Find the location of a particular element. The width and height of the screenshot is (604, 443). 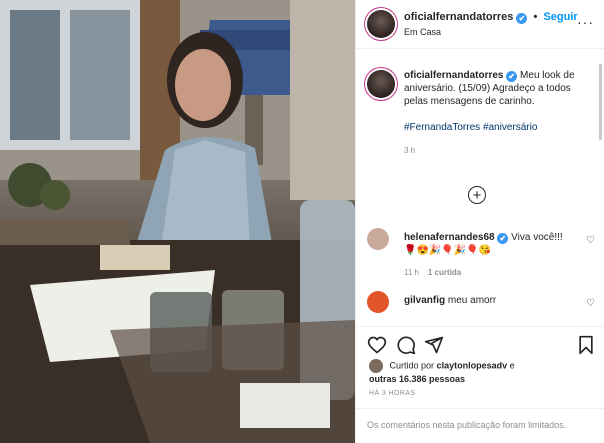

author-row: oficialfernandatorres ✔ • Seguir is located at coordinates (491, 17).